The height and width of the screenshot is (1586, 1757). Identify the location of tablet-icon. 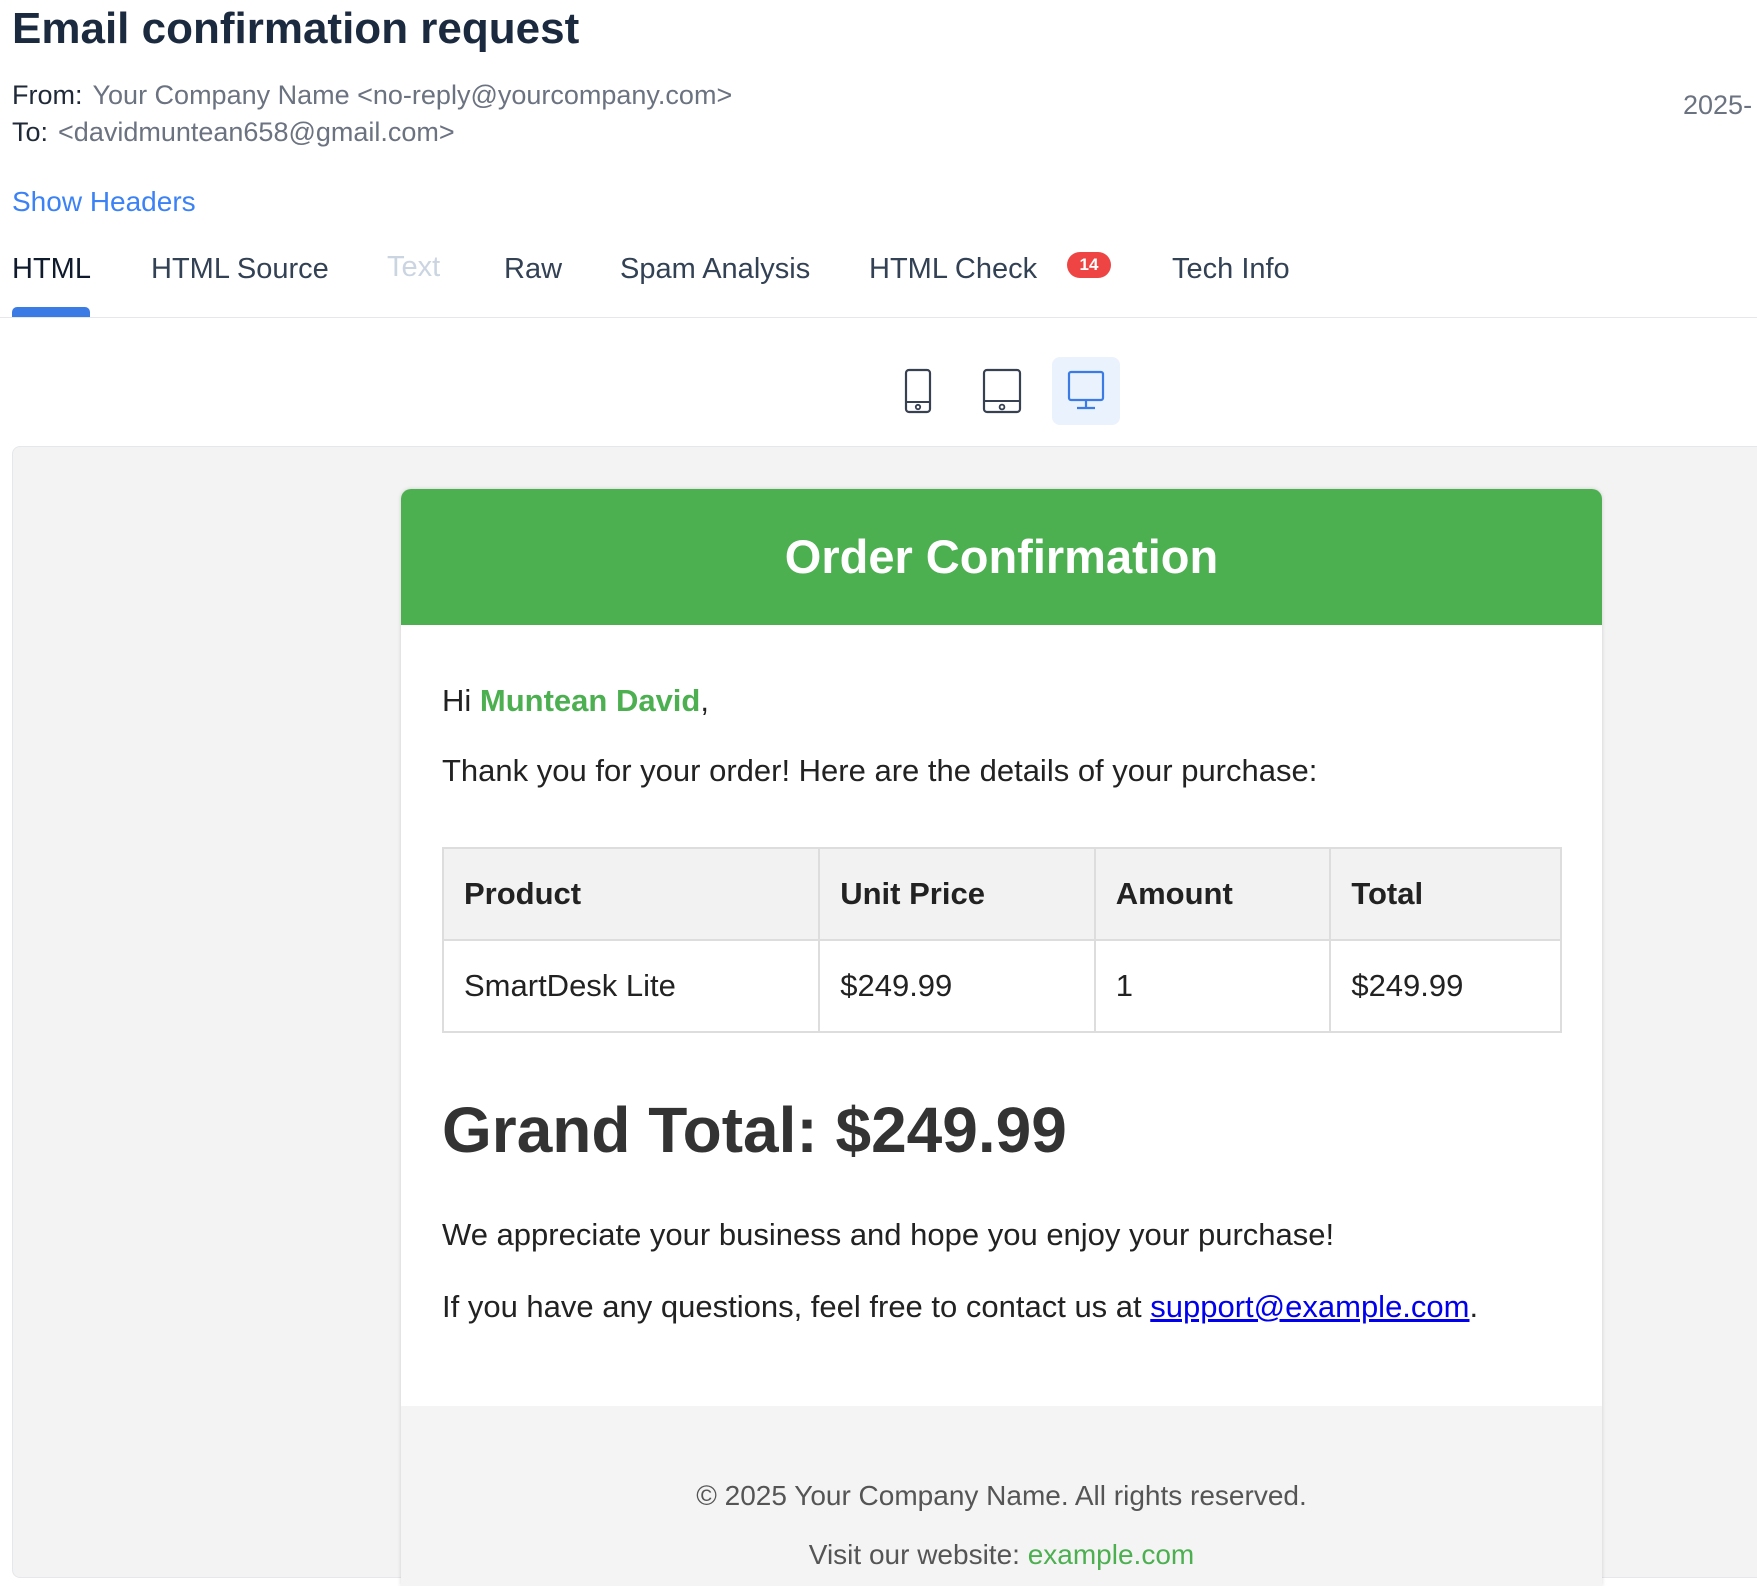
(1002, 391).